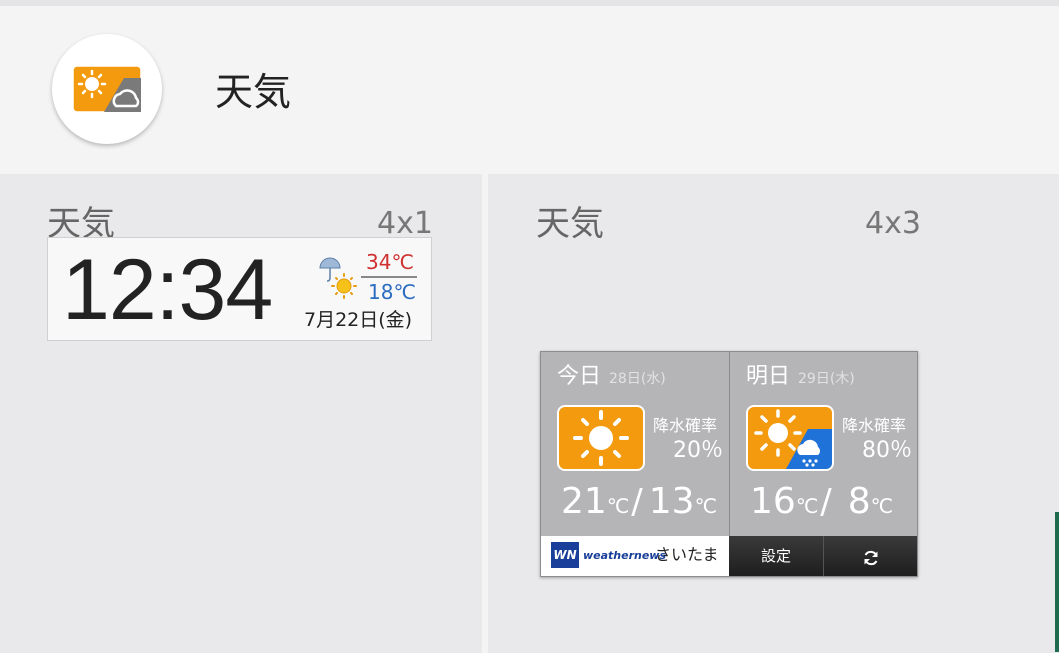 This screenshot has height=653, width=1059. I want to click on sun-icon, so click(601, 438).